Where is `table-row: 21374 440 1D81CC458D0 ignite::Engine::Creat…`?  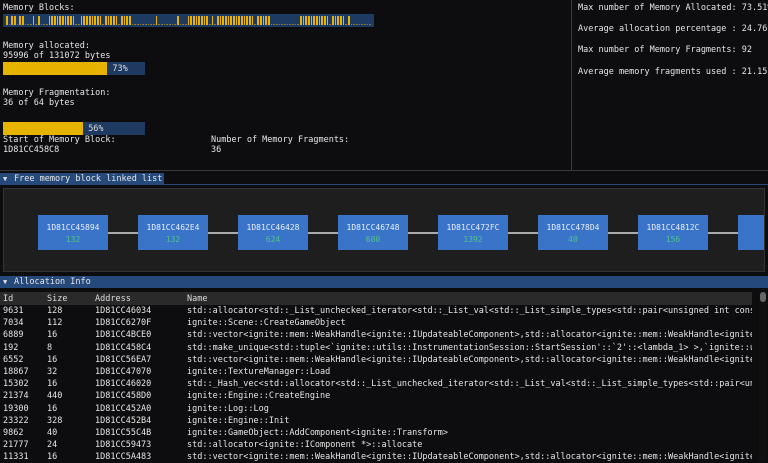 table-row: 21374 440 1D81CC458D0 ignite::Engine::Creat… is located at coordinates (376, 396).